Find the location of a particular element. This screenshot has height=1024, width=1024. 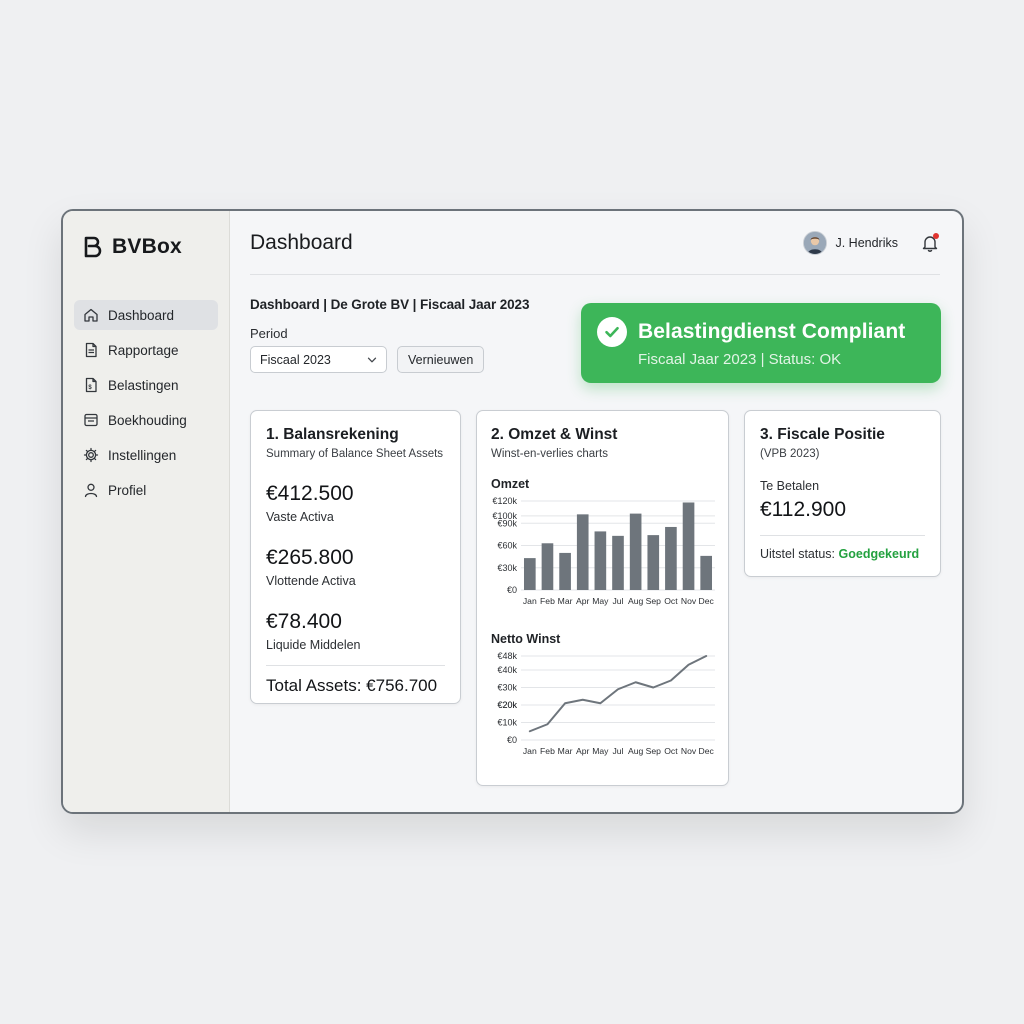

home-icon is located at coordinates (91, 315).